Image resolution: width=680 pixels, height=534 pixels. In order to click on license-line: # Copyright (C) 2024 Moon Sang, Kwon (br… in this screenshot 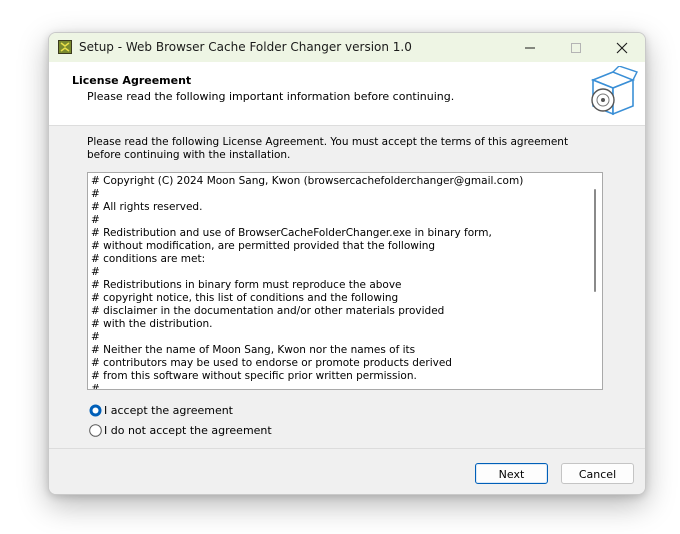, I will do `click(307, 181)`.